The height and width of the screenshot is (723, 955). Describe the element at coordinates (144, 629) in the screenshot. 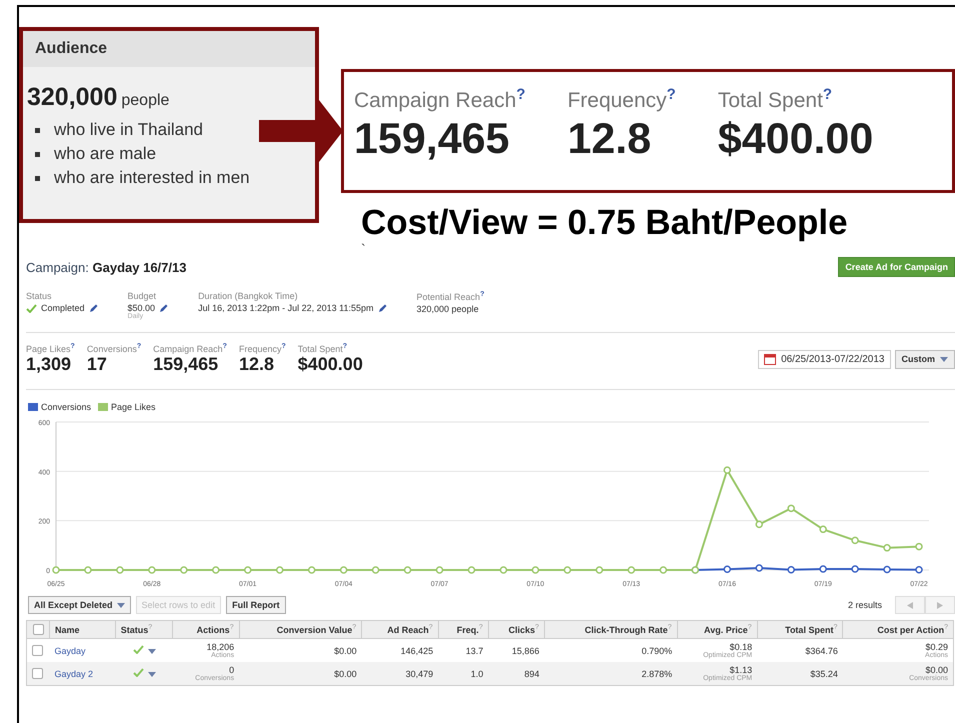

I see `column-header: Status$^{?}$` at that location.